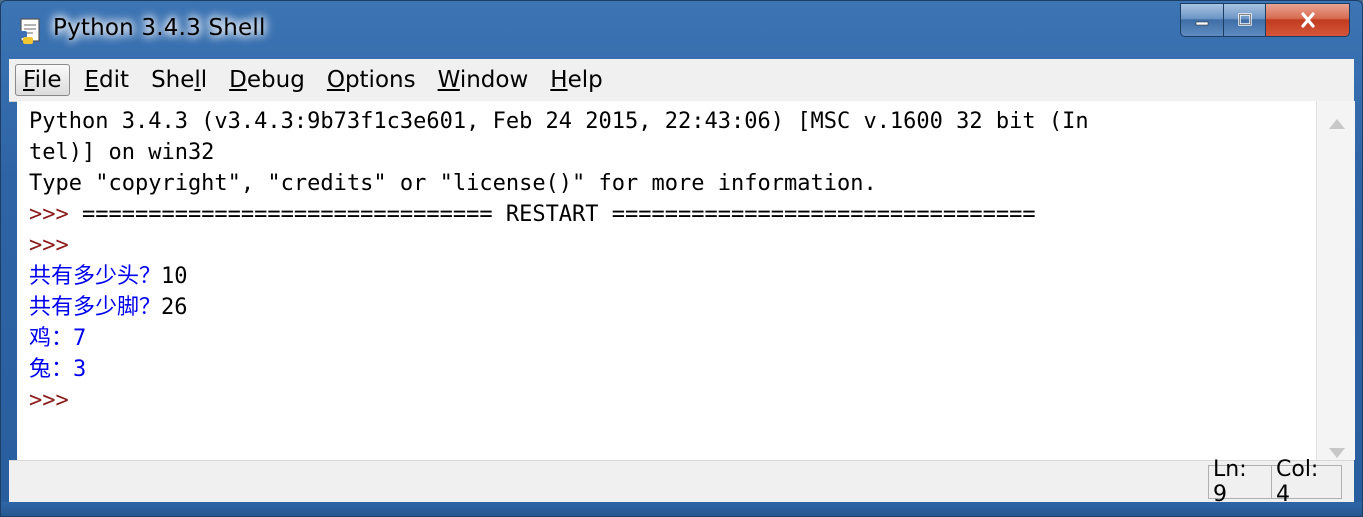  Describe the element at coordinates (42, 80) in the screenshot. I see `menu-file: File` at that location.